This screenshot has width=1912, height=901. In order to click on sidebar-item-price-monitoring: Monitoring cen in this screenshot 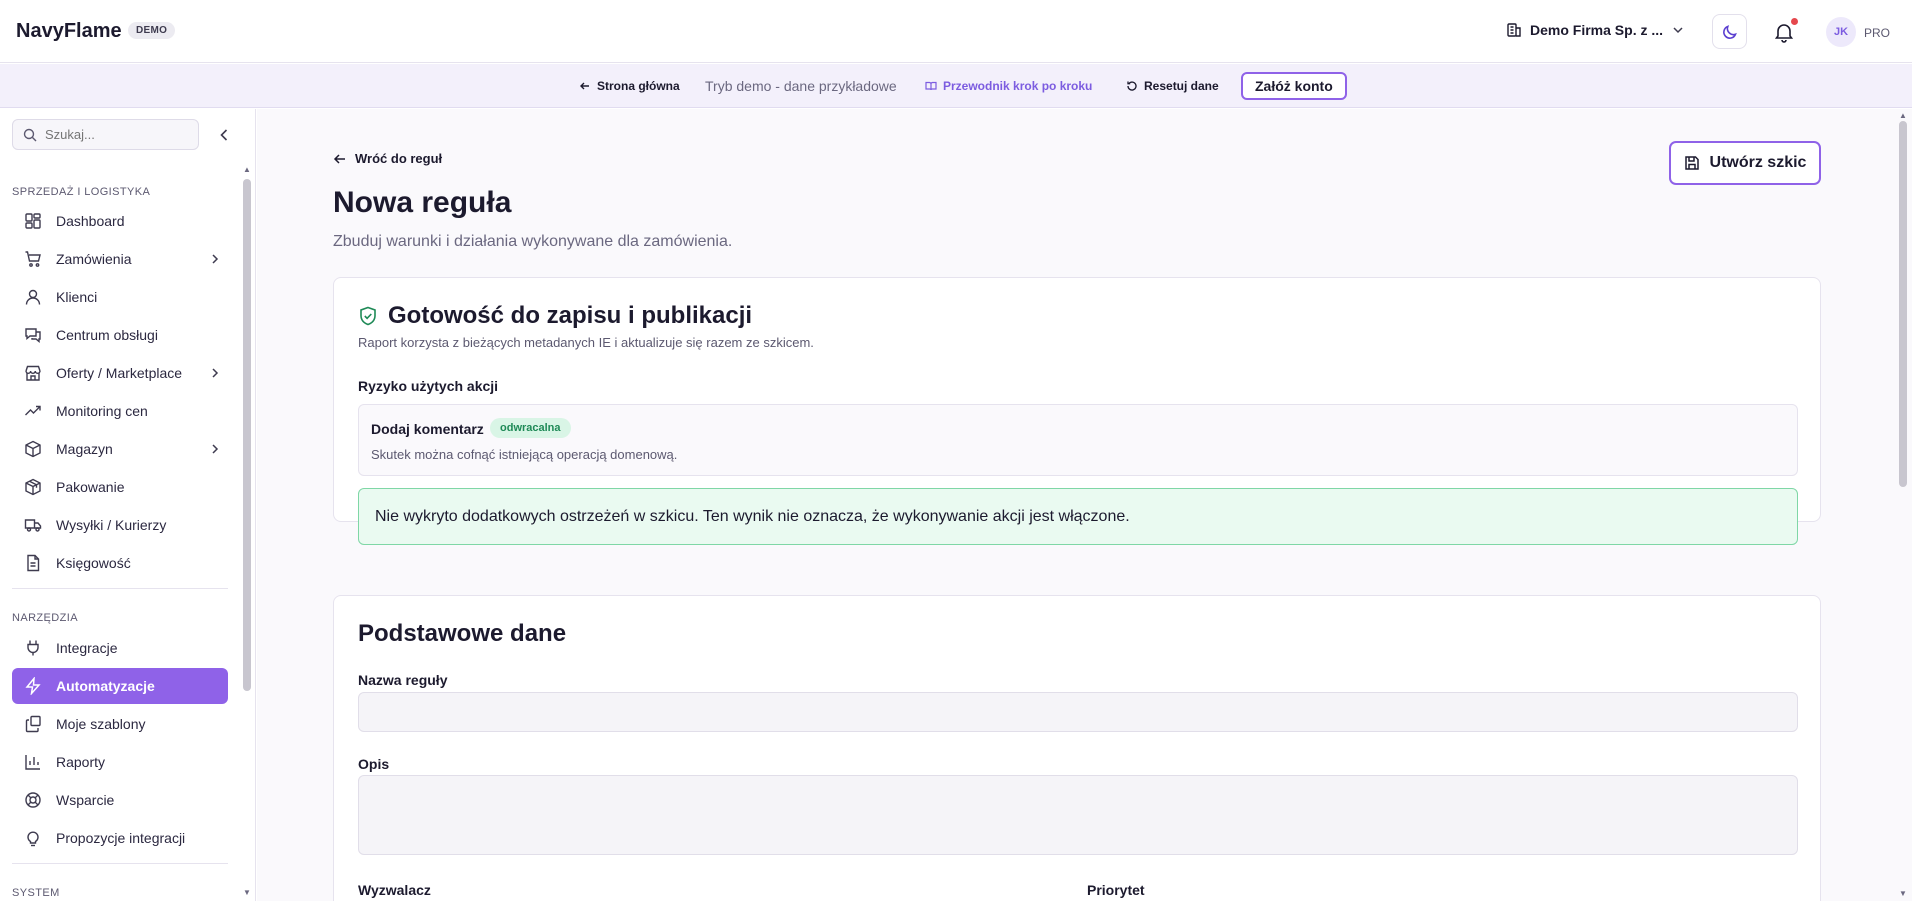, I will do `click(120, 411)`.